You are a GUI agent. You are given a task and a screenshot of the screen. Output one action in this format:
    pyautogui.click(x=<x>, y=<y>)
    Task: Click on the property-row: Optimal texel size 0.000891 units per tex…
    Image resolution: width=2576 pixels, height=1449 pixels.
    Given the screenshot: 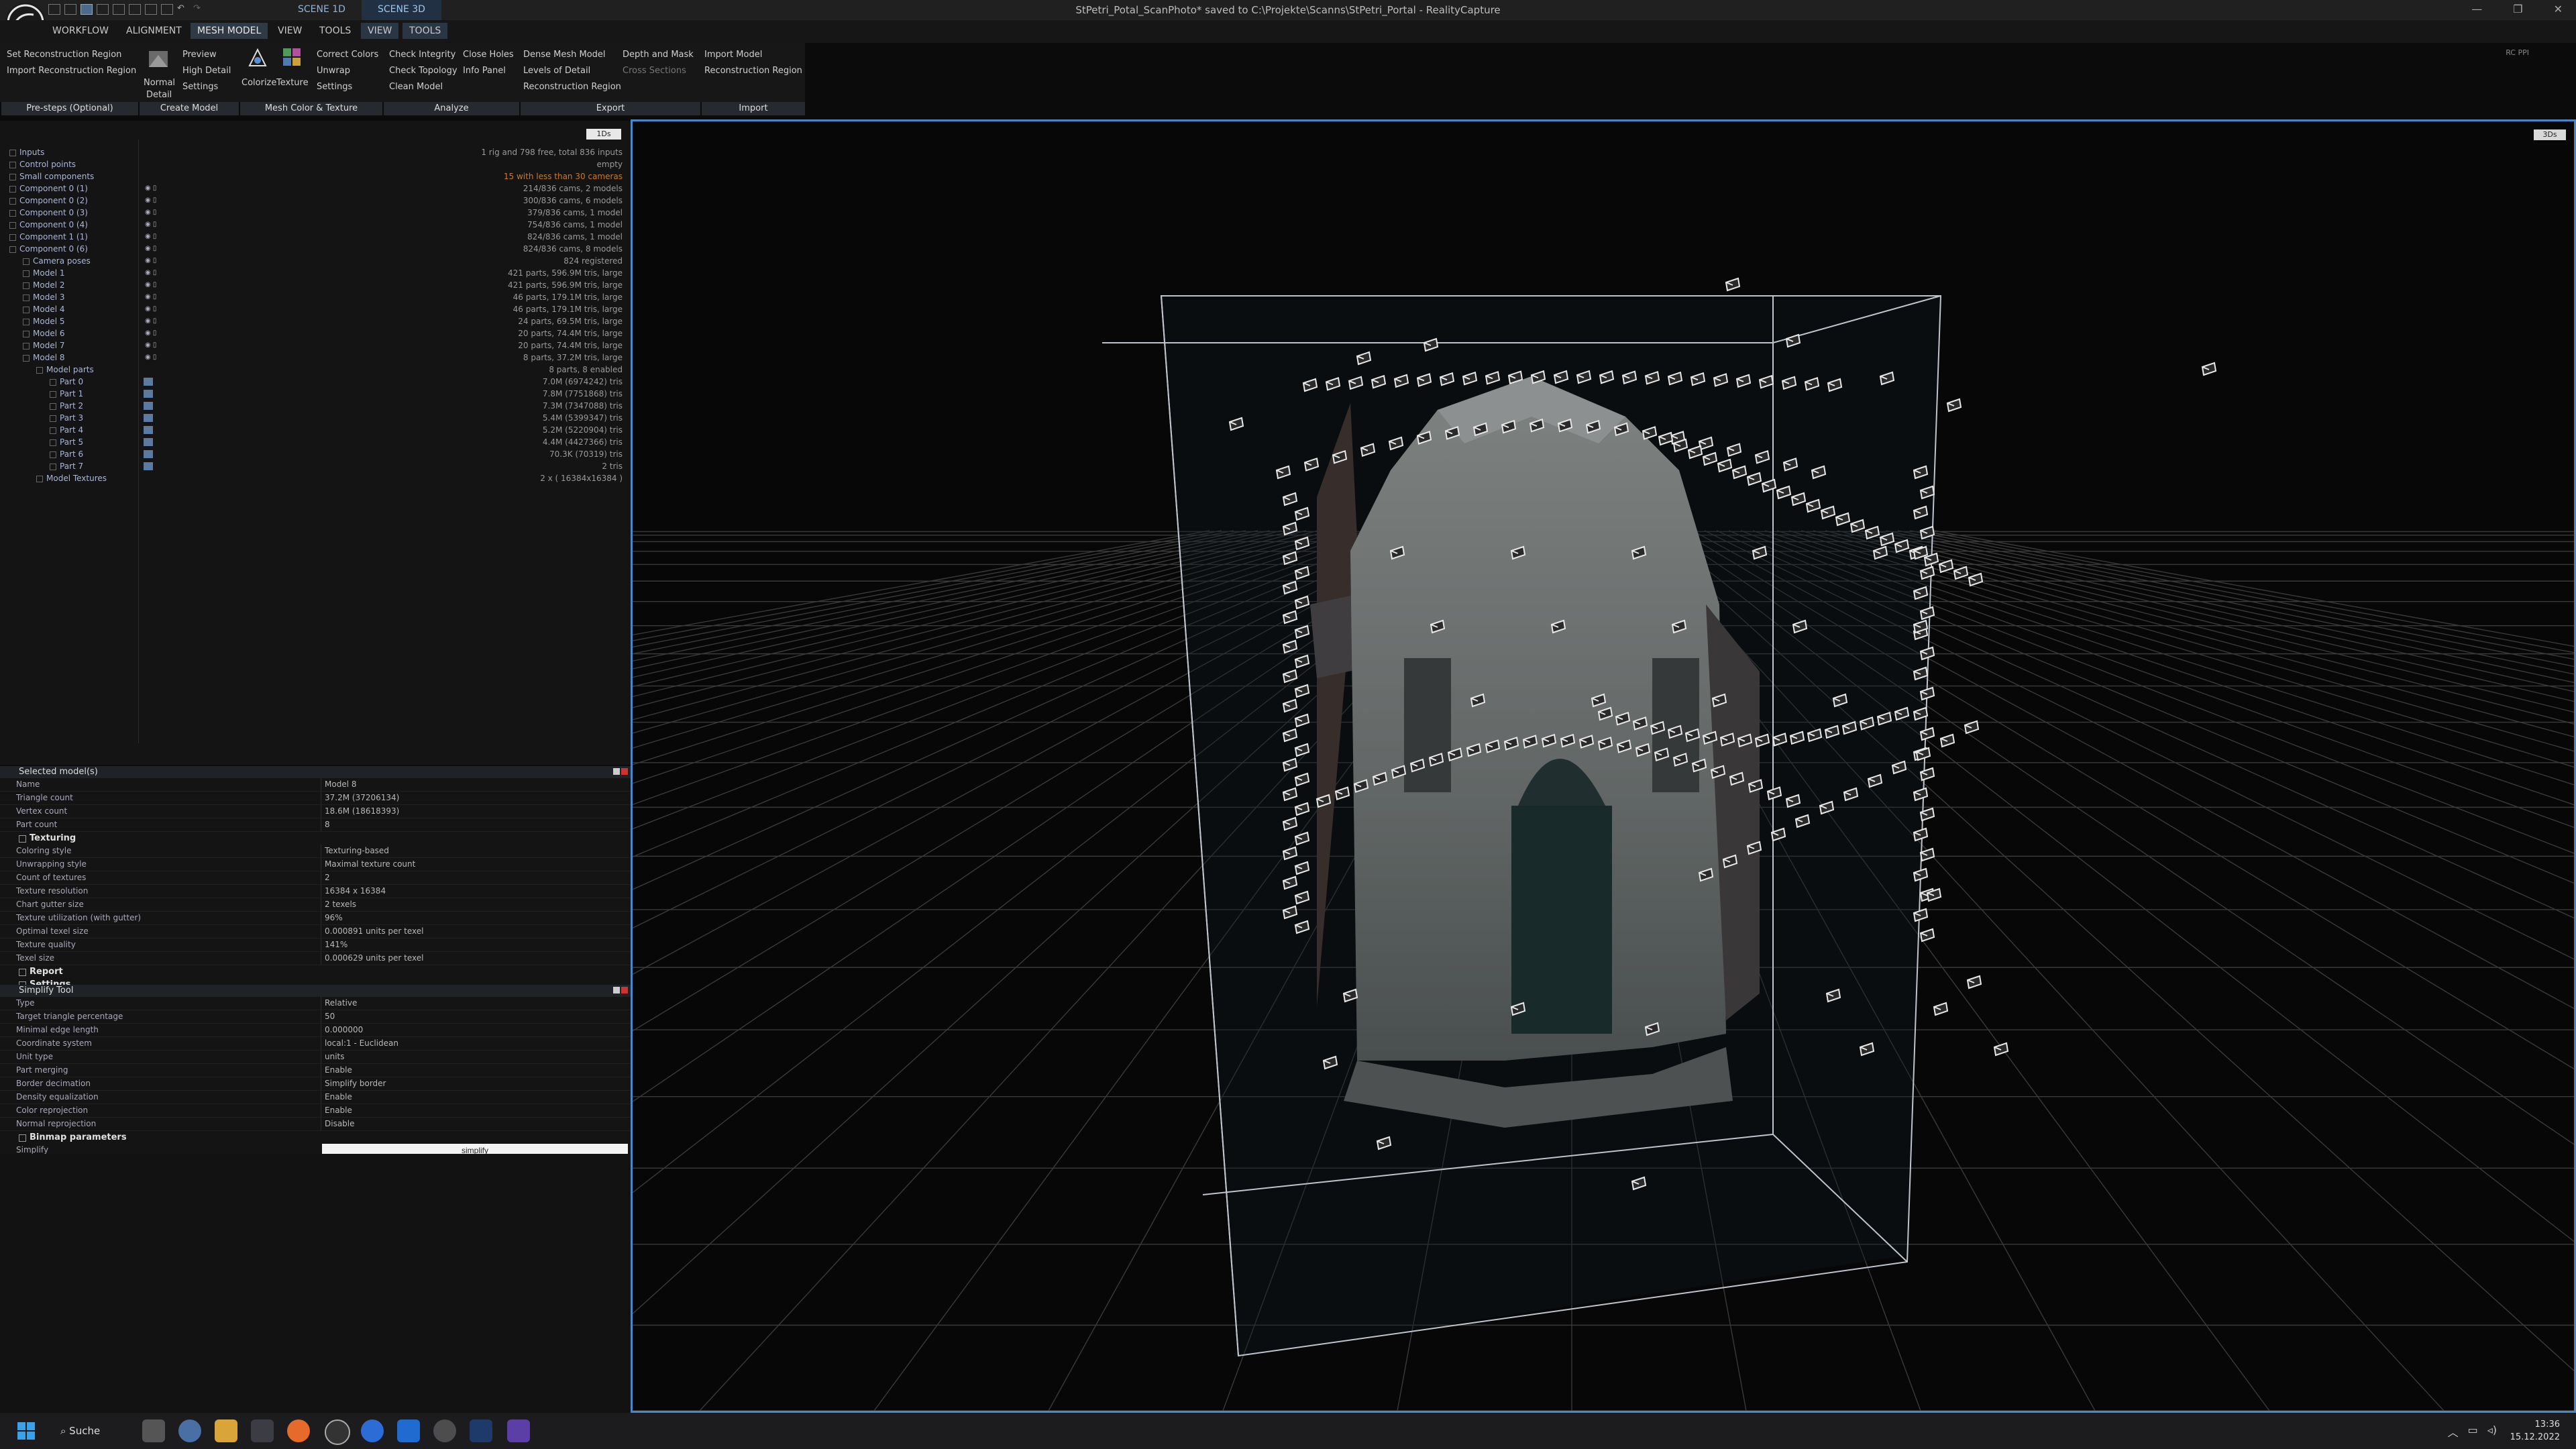 What is the action you would take?
    pyautogui.click(x=315, y=931)
    